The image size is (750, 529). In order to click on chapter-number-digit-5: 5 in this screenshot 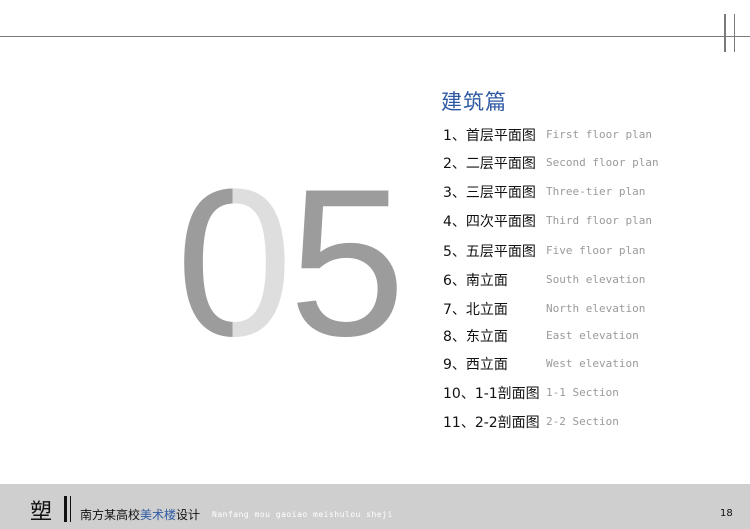, I will do `click(347, 262)`.